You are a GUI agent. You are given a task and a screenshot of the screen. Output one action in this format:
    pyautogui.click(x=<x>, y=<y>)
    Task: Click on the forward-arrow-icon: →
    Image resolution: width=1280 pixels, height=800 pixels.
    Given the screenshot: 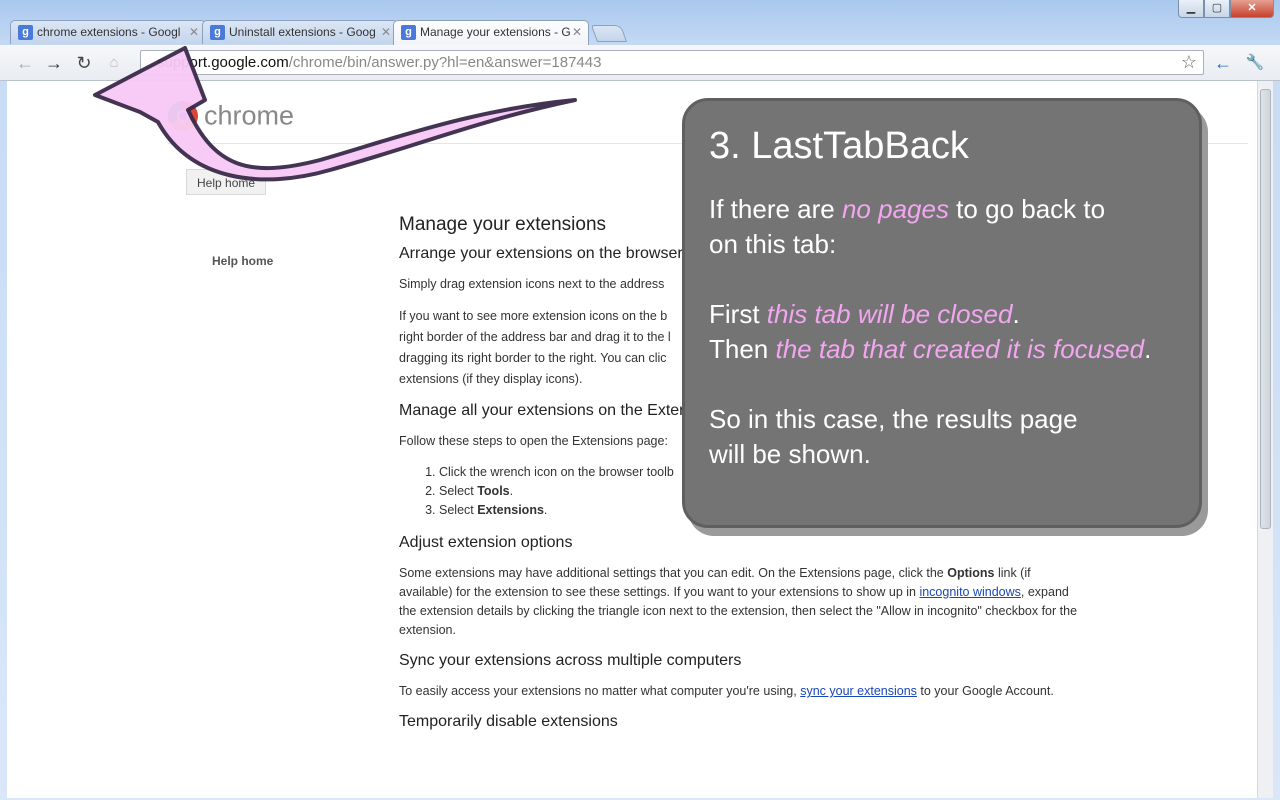 What is the action you would take?
    pyautogui.click(x=54, y=63)
    